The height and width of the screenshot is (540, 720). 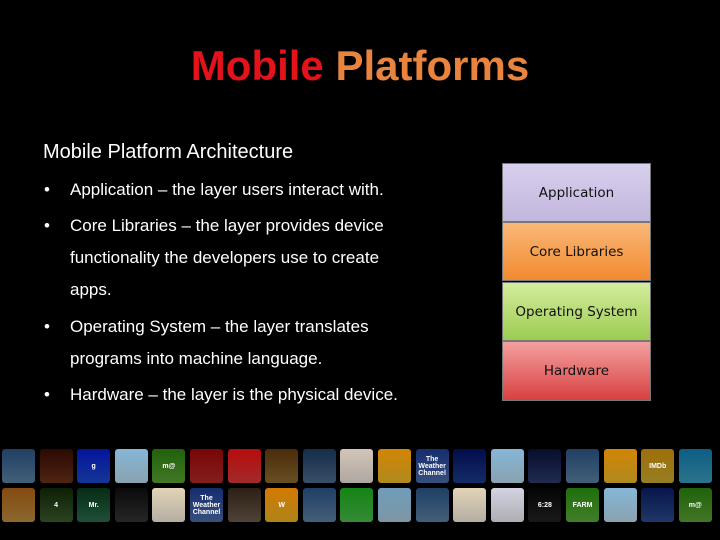 What do you see at coordinates (257, 65) in the screenshot?
I see `title-mobile: Mobile` at bounding box center [257, 65].